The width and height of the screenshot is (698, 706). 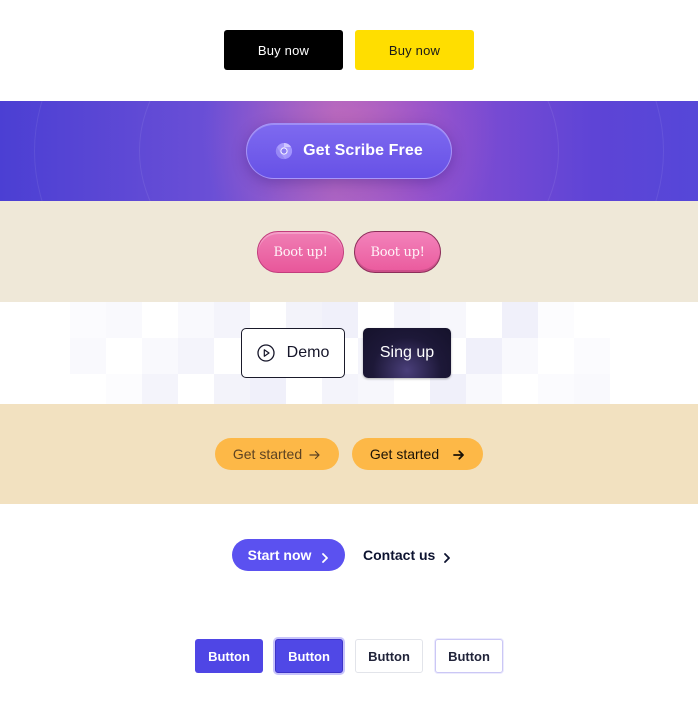 I want to click on scribe-section: Get Scribe Free, so click(x=349, y=151).